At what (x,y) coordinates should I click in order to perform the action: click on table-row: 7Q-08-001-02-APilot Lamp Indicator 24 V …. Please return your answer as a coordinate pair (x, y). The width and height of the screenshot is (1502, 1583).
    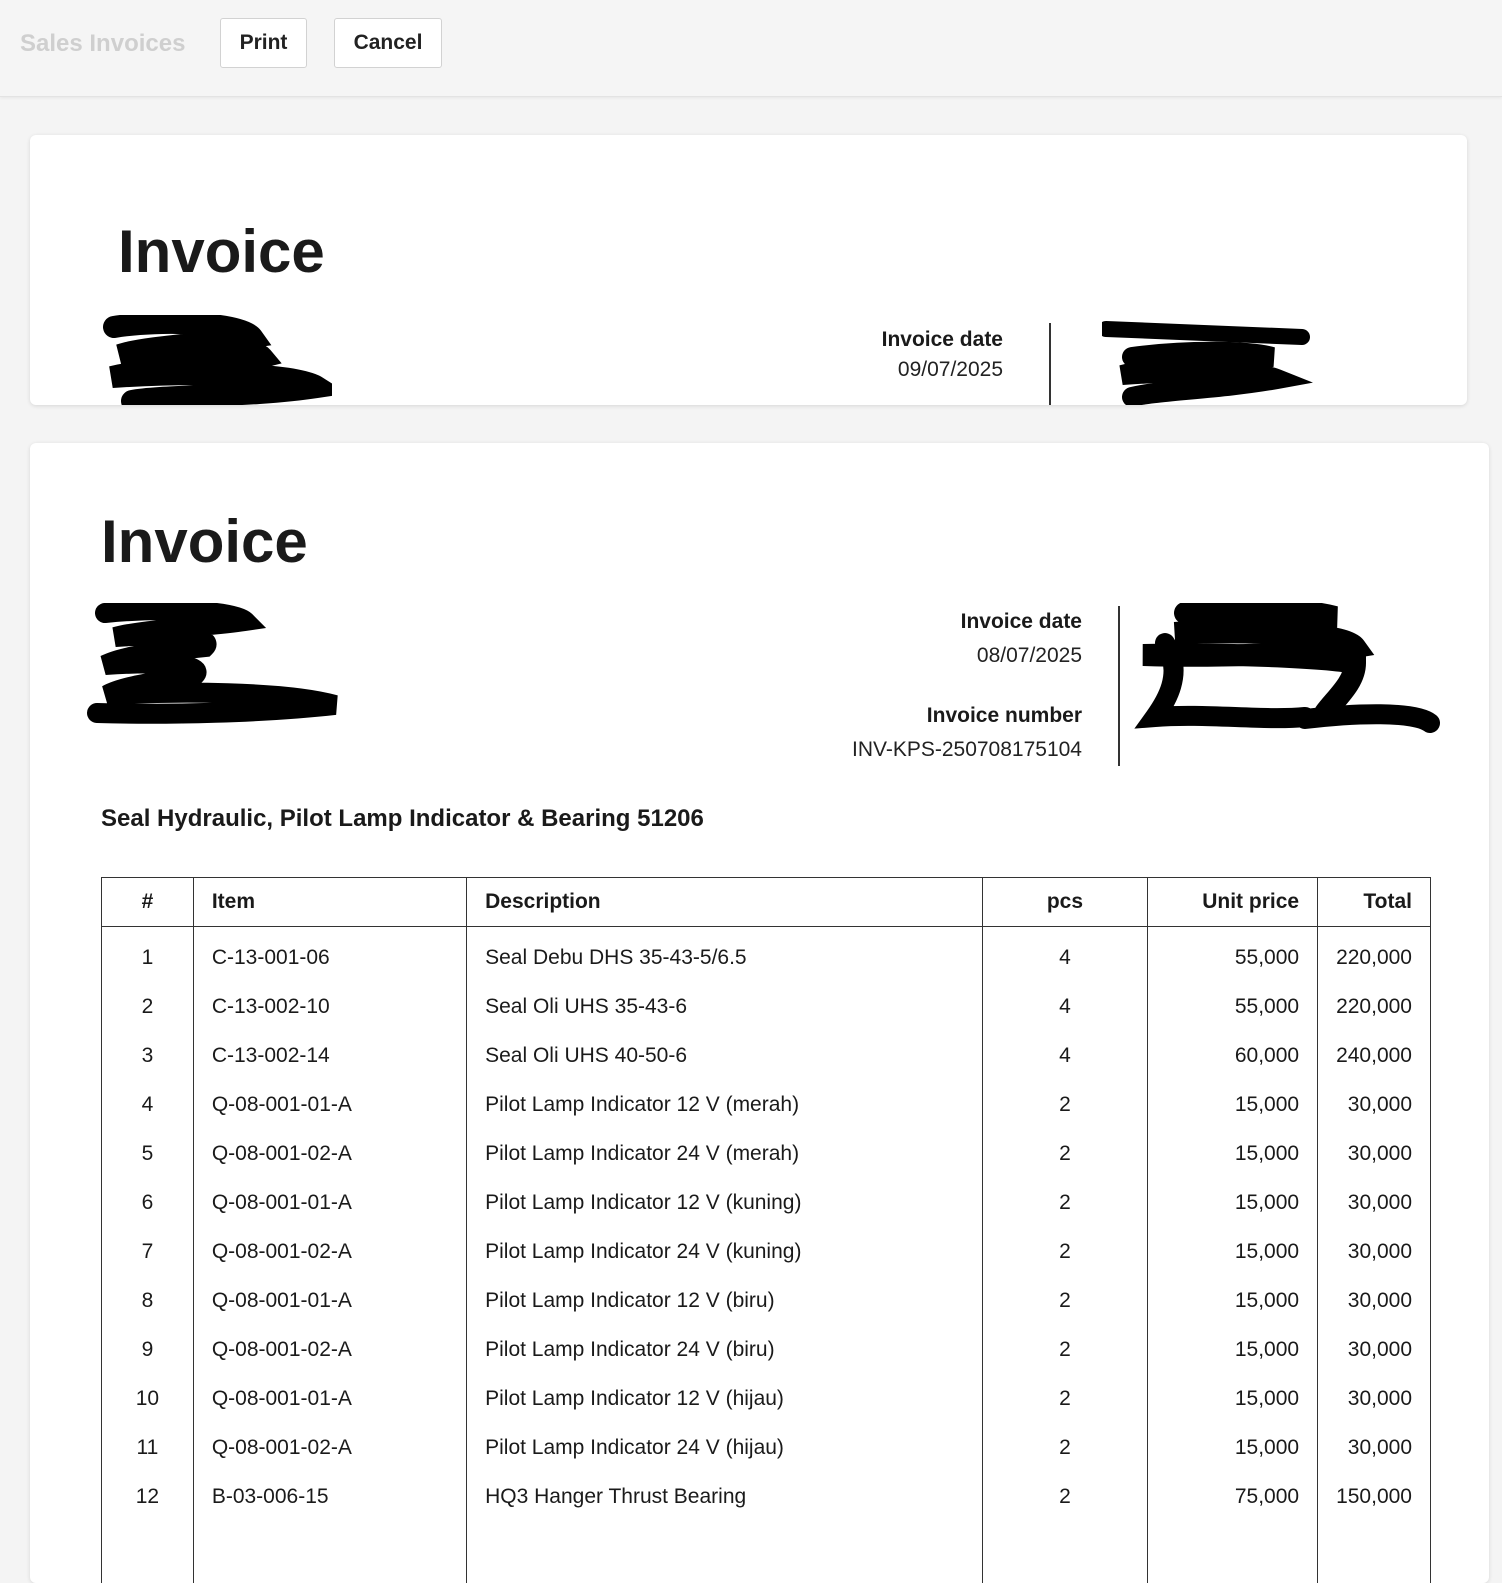
    Looking at the image, I should click on (766, 1251).